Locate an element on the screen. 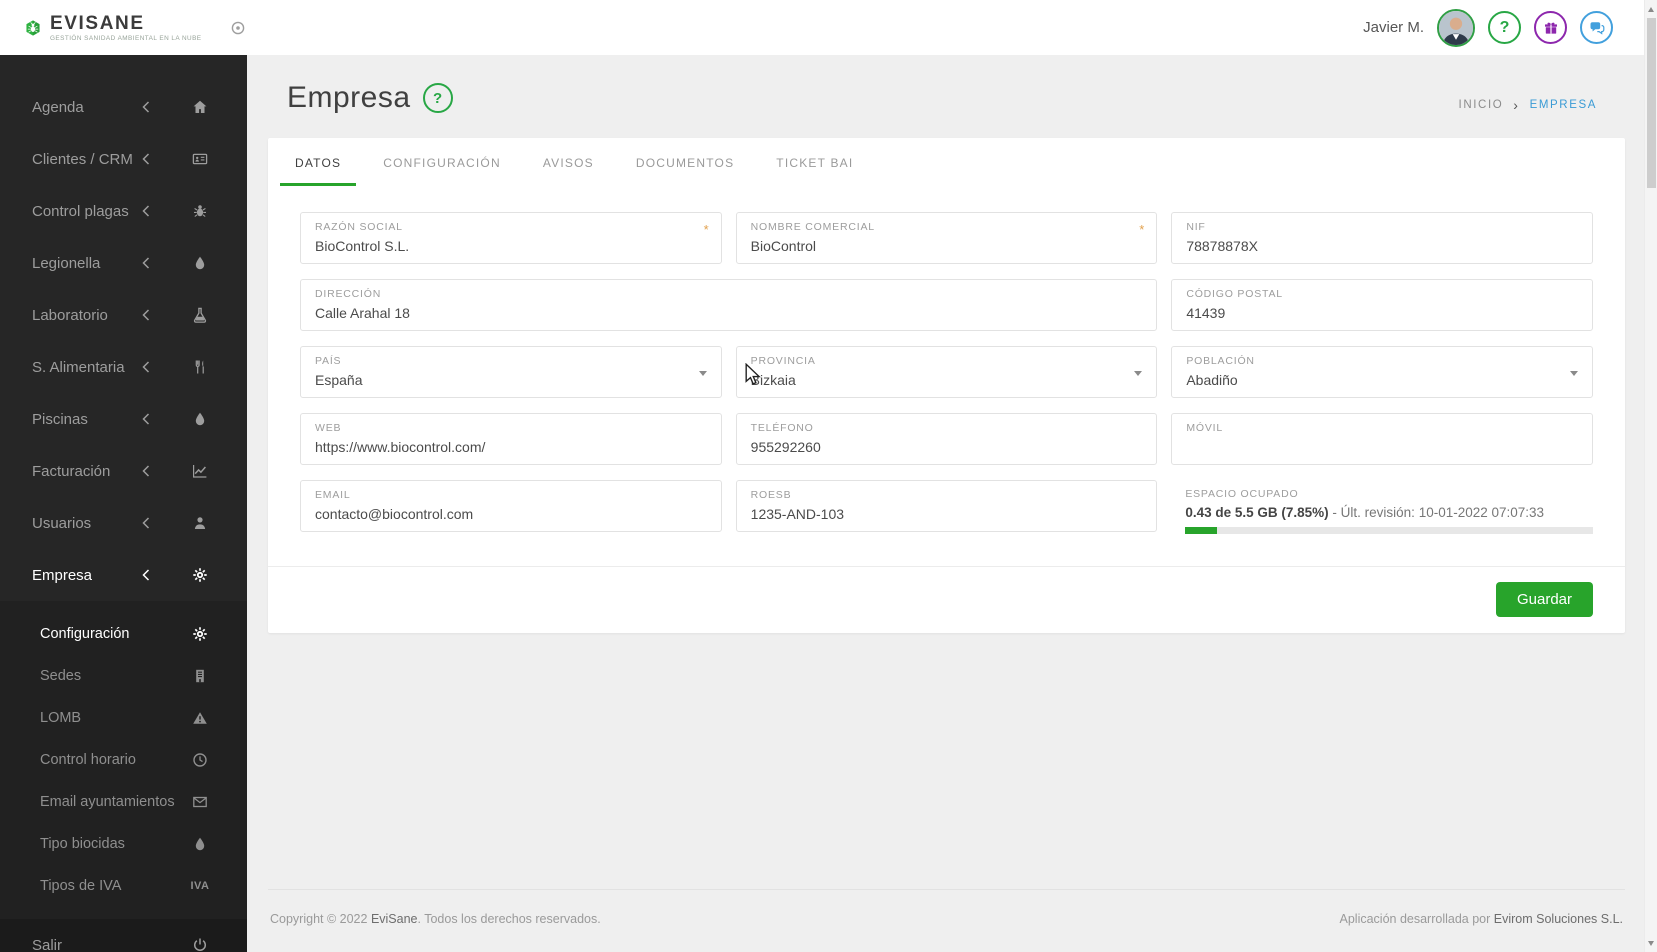 This screenshot has width=1657, height=952. page-title: Empresa is located at coordinates (349, 97).